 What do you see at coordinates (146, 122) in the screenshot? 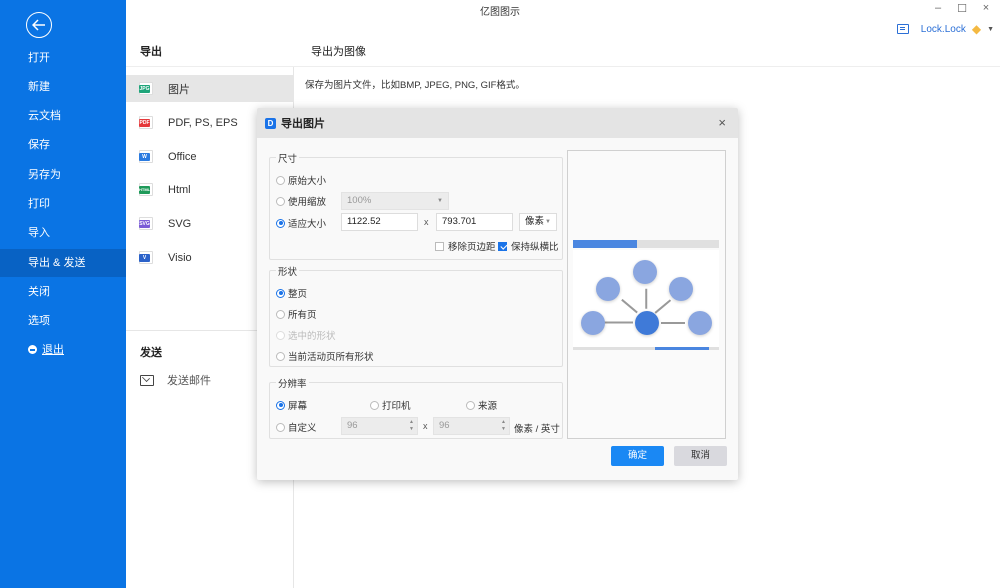
I see `pdf-file-icon: PDF` at bounding box center [146, 122].